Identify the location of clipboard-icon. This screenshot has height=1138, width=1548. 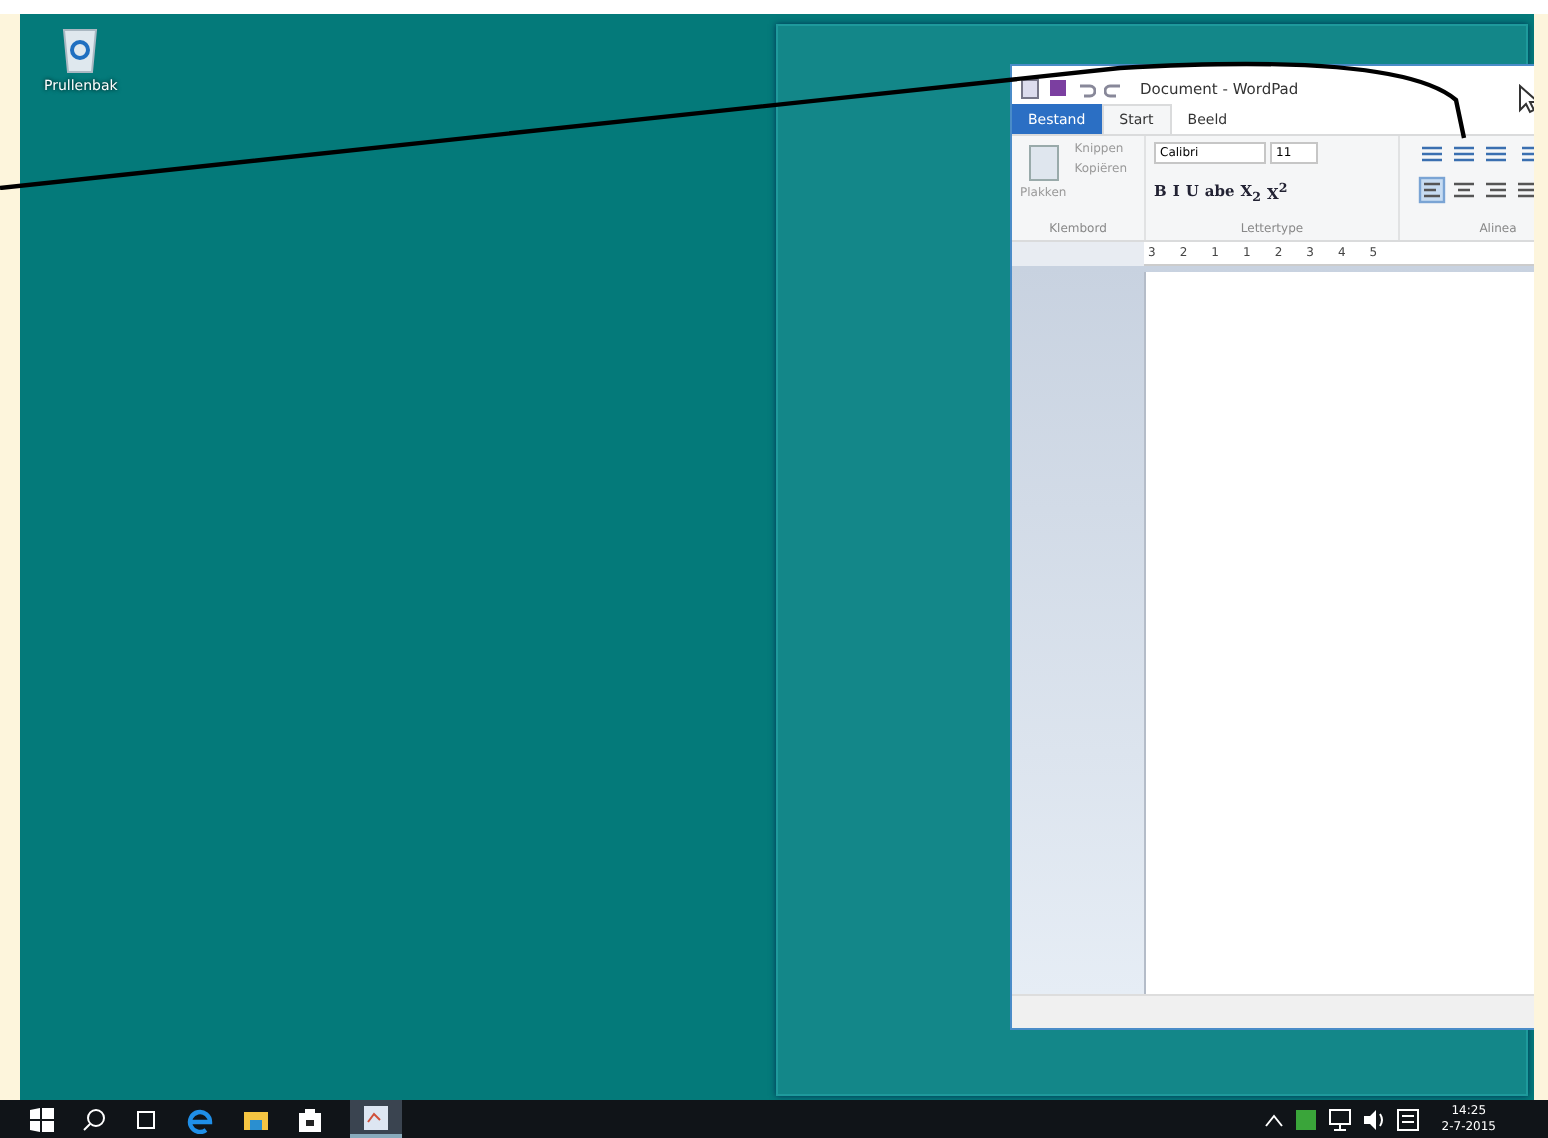
(1043, 162).